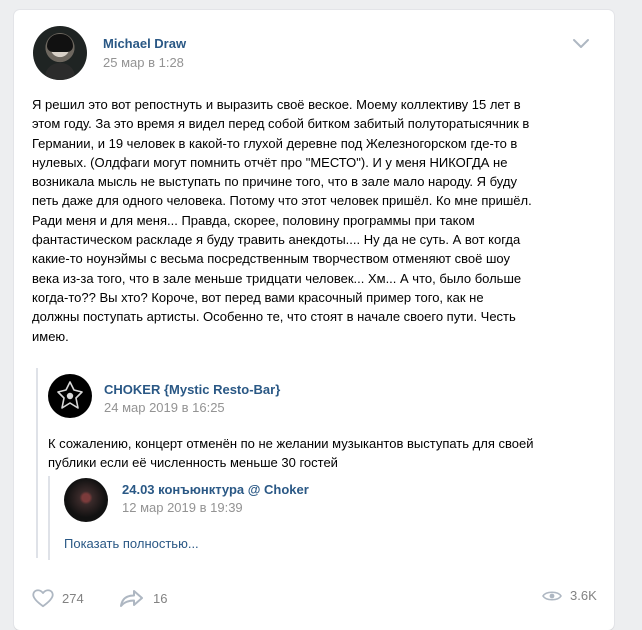 The image size is (642, 630). What do you see at coordinates (182, 507) in the screenshot?
I see `nested-repost-date: 12 мар 2019 в 19:39` at bounding box center [182, 507].